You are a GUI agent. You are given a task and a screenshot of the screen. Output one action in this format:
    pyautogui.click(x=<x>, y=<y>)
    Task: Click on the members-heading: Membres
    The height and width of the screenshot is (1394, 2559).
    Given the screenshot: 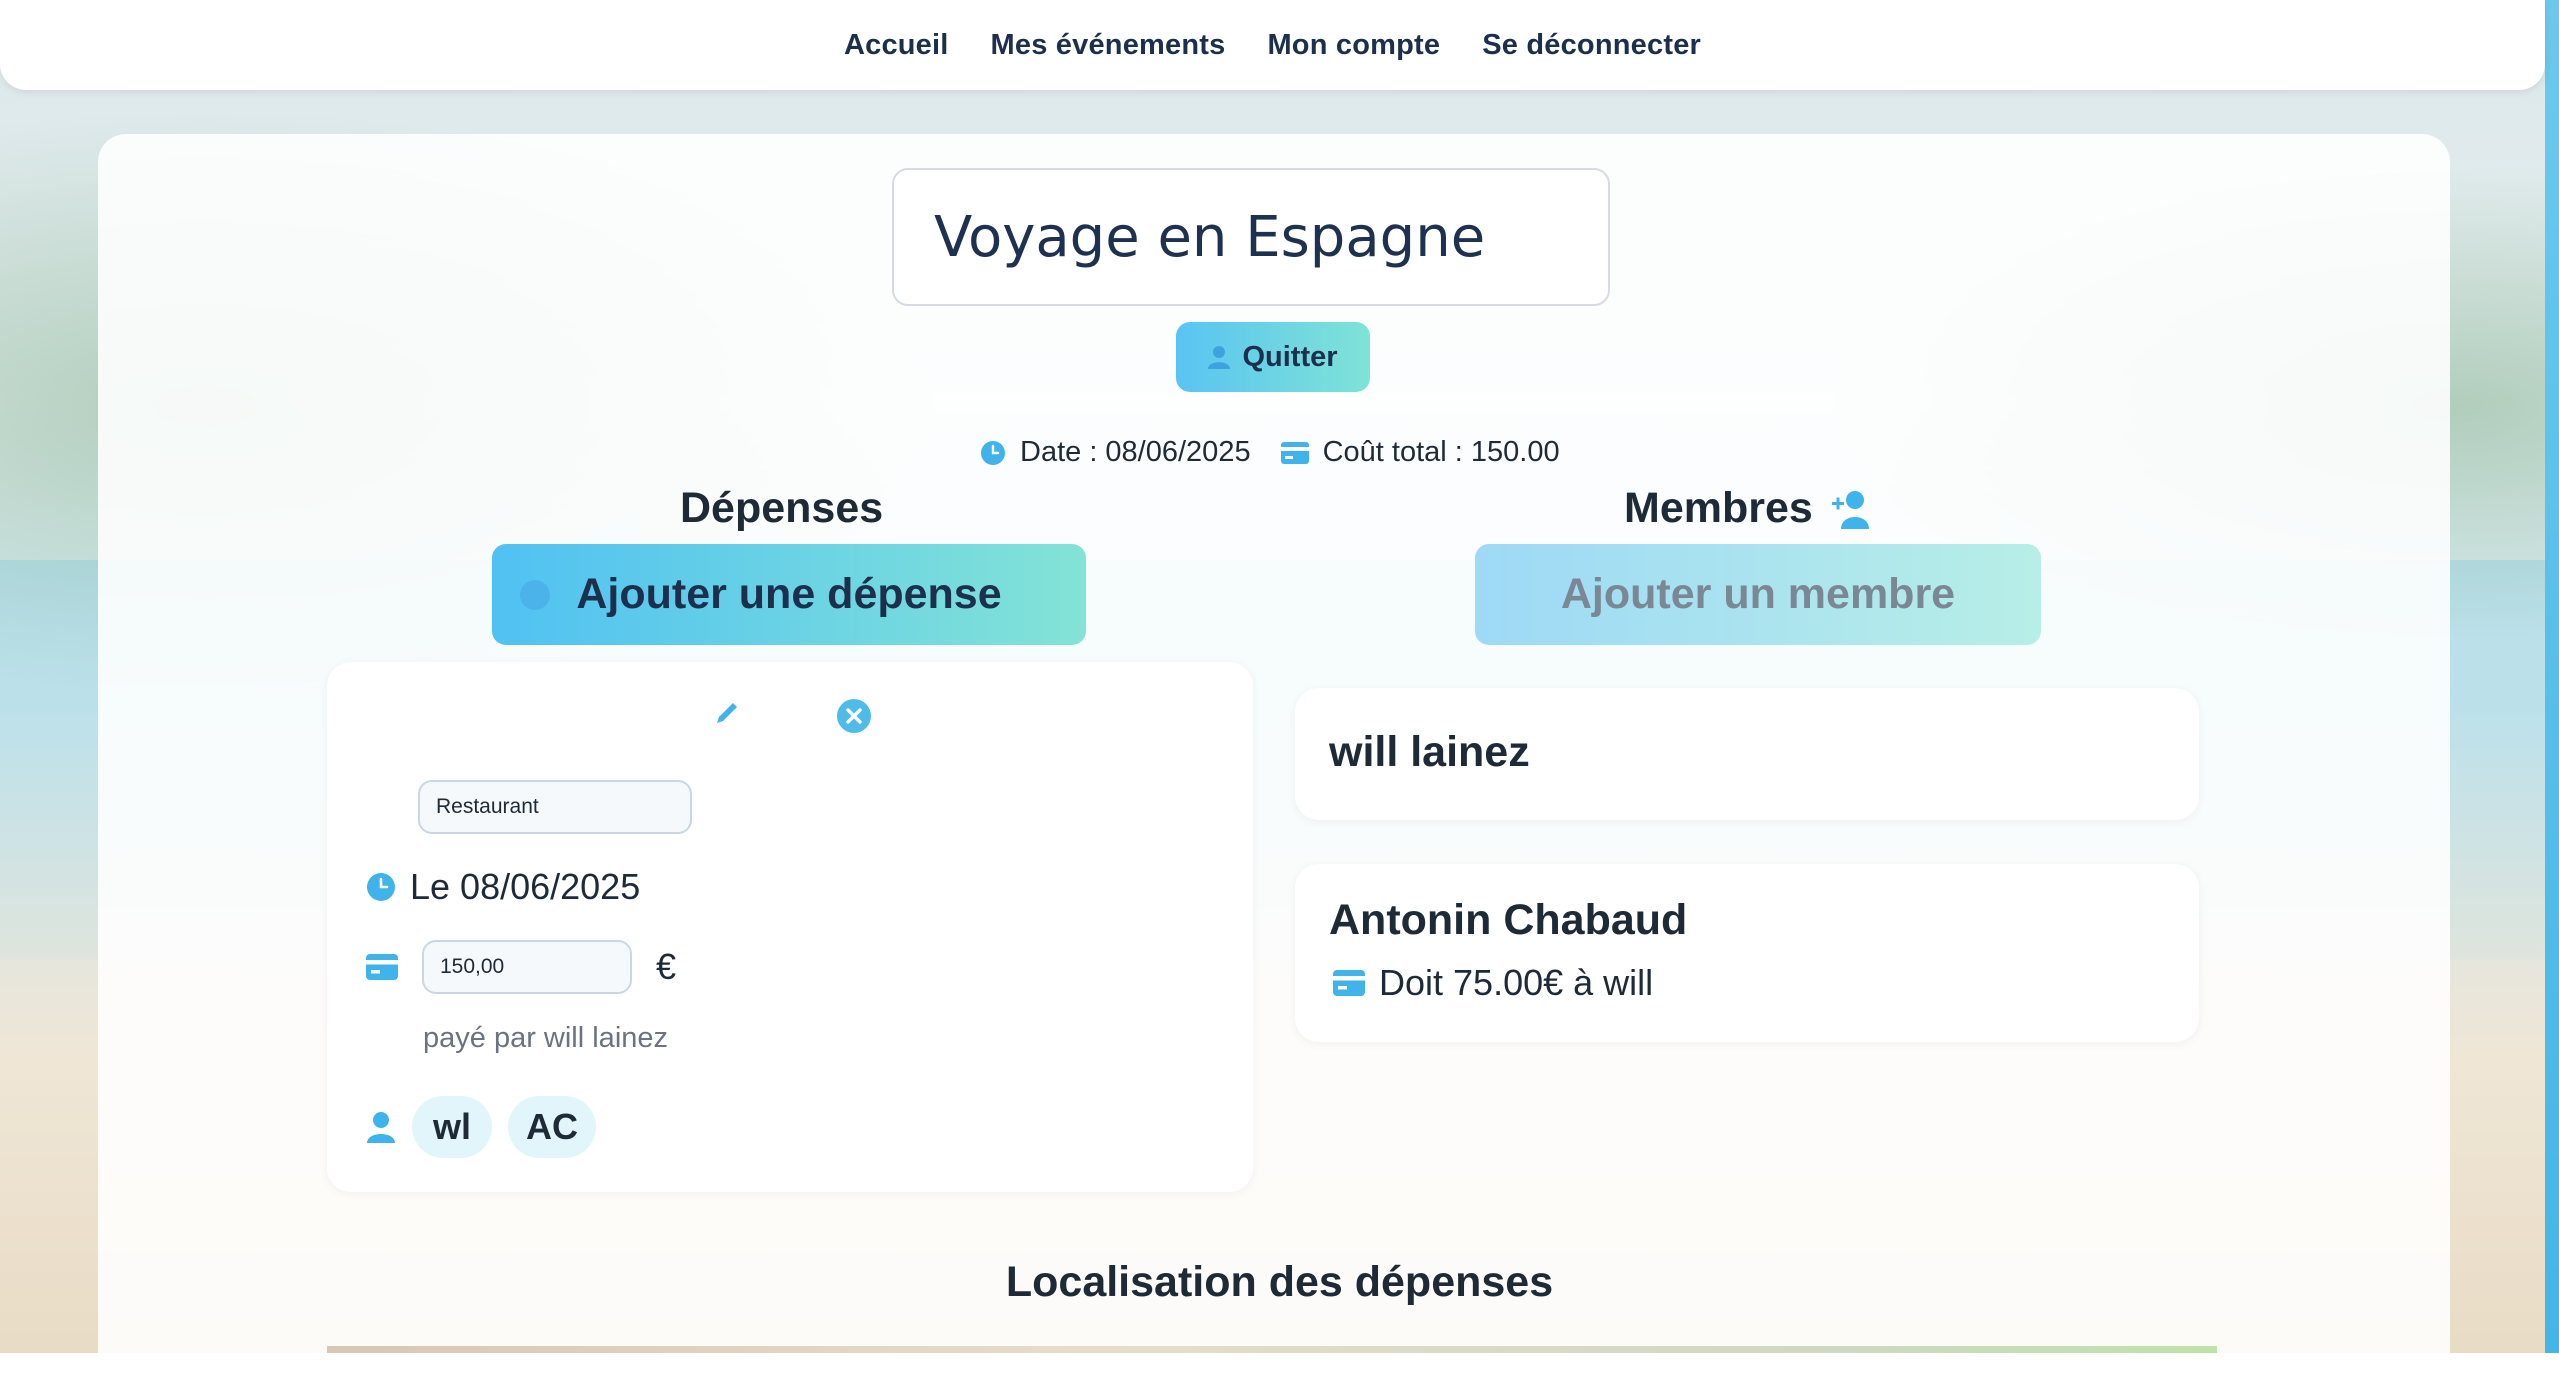 What is the action you would take?
    pyautogui.click(x=1718, y=508)
    